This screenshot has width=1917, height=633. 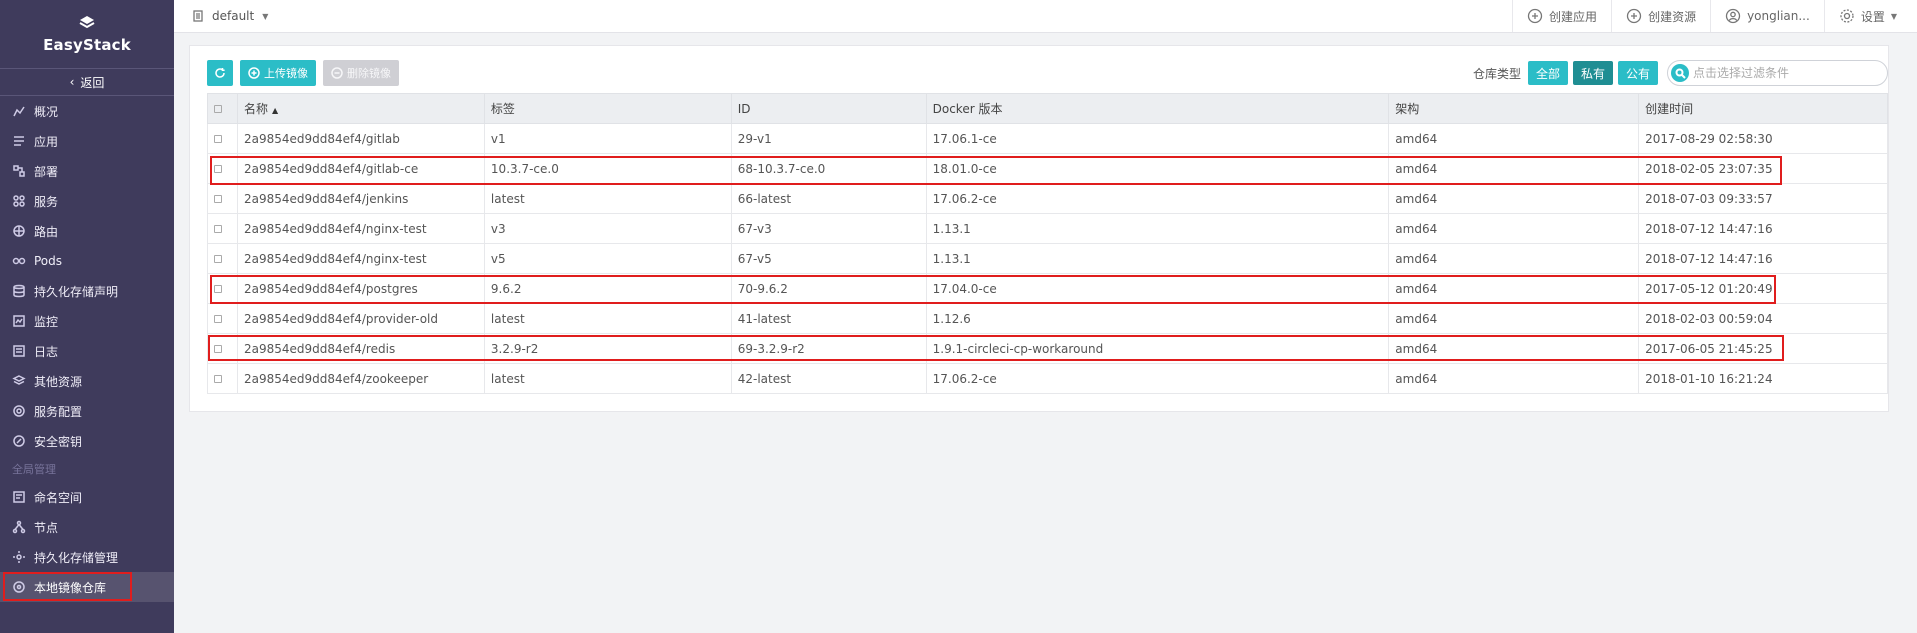 I want to click on toolbar: 上传镜像 删除镜像, so click(x=303, y=73).